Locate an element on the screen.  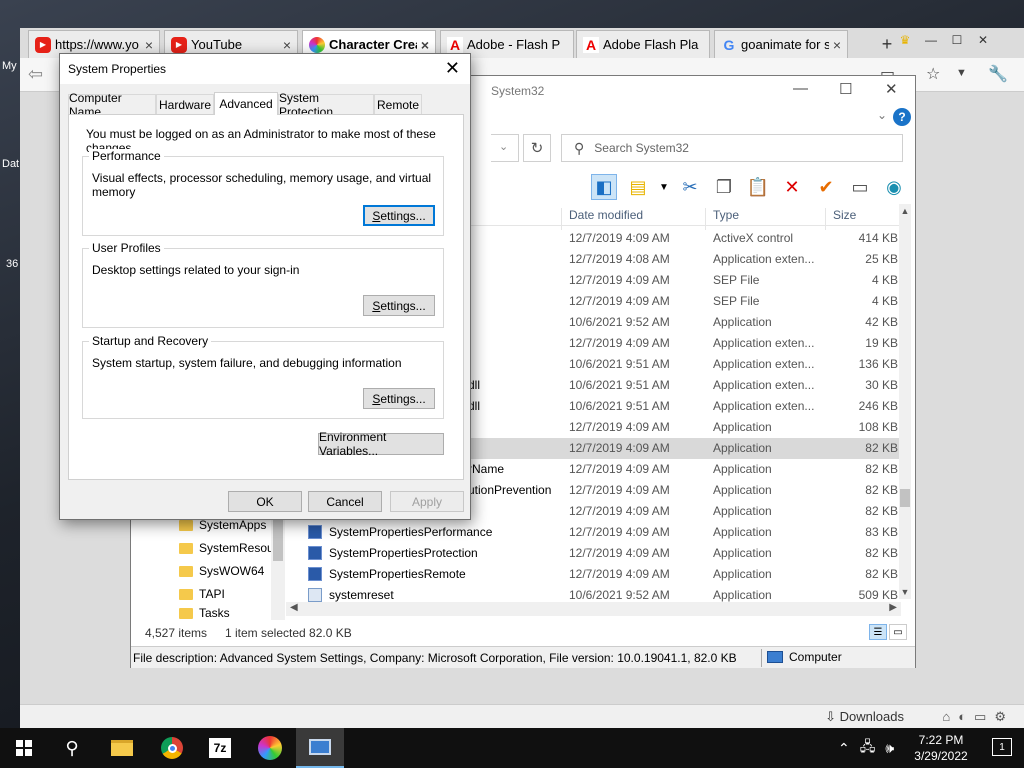
computer-location: Computer is located at coordinates (804, 657).